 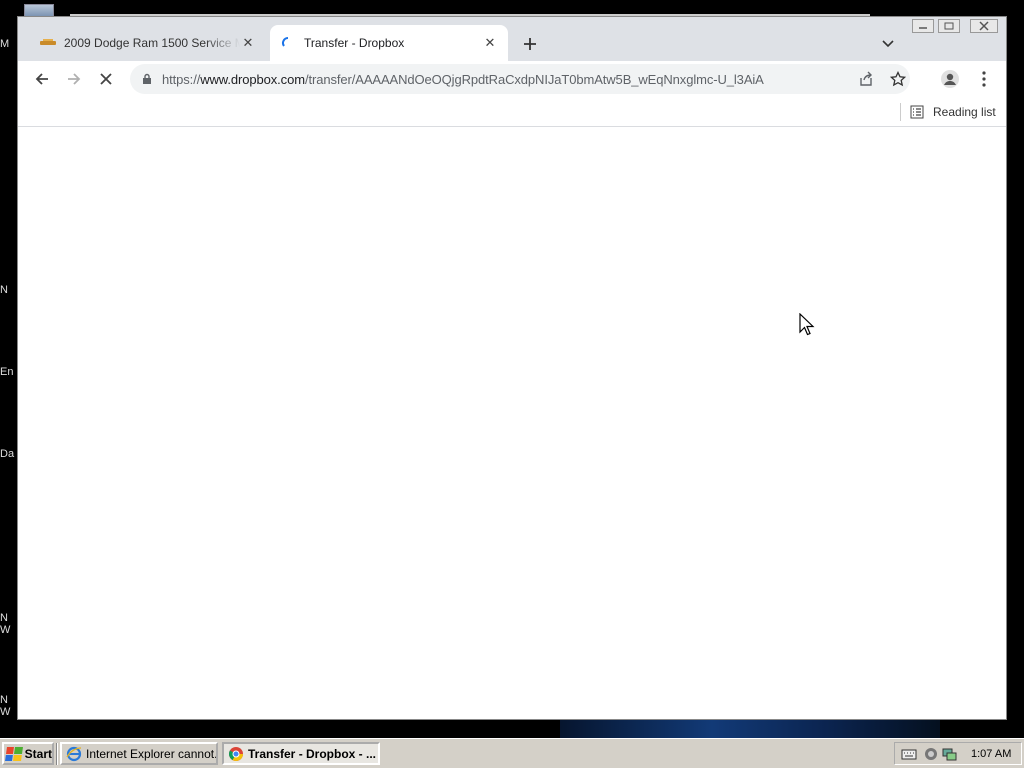 I want to click on tab-transfer-dropbox: Transfer - Dropbox ✕, so click(x=389, y=43).